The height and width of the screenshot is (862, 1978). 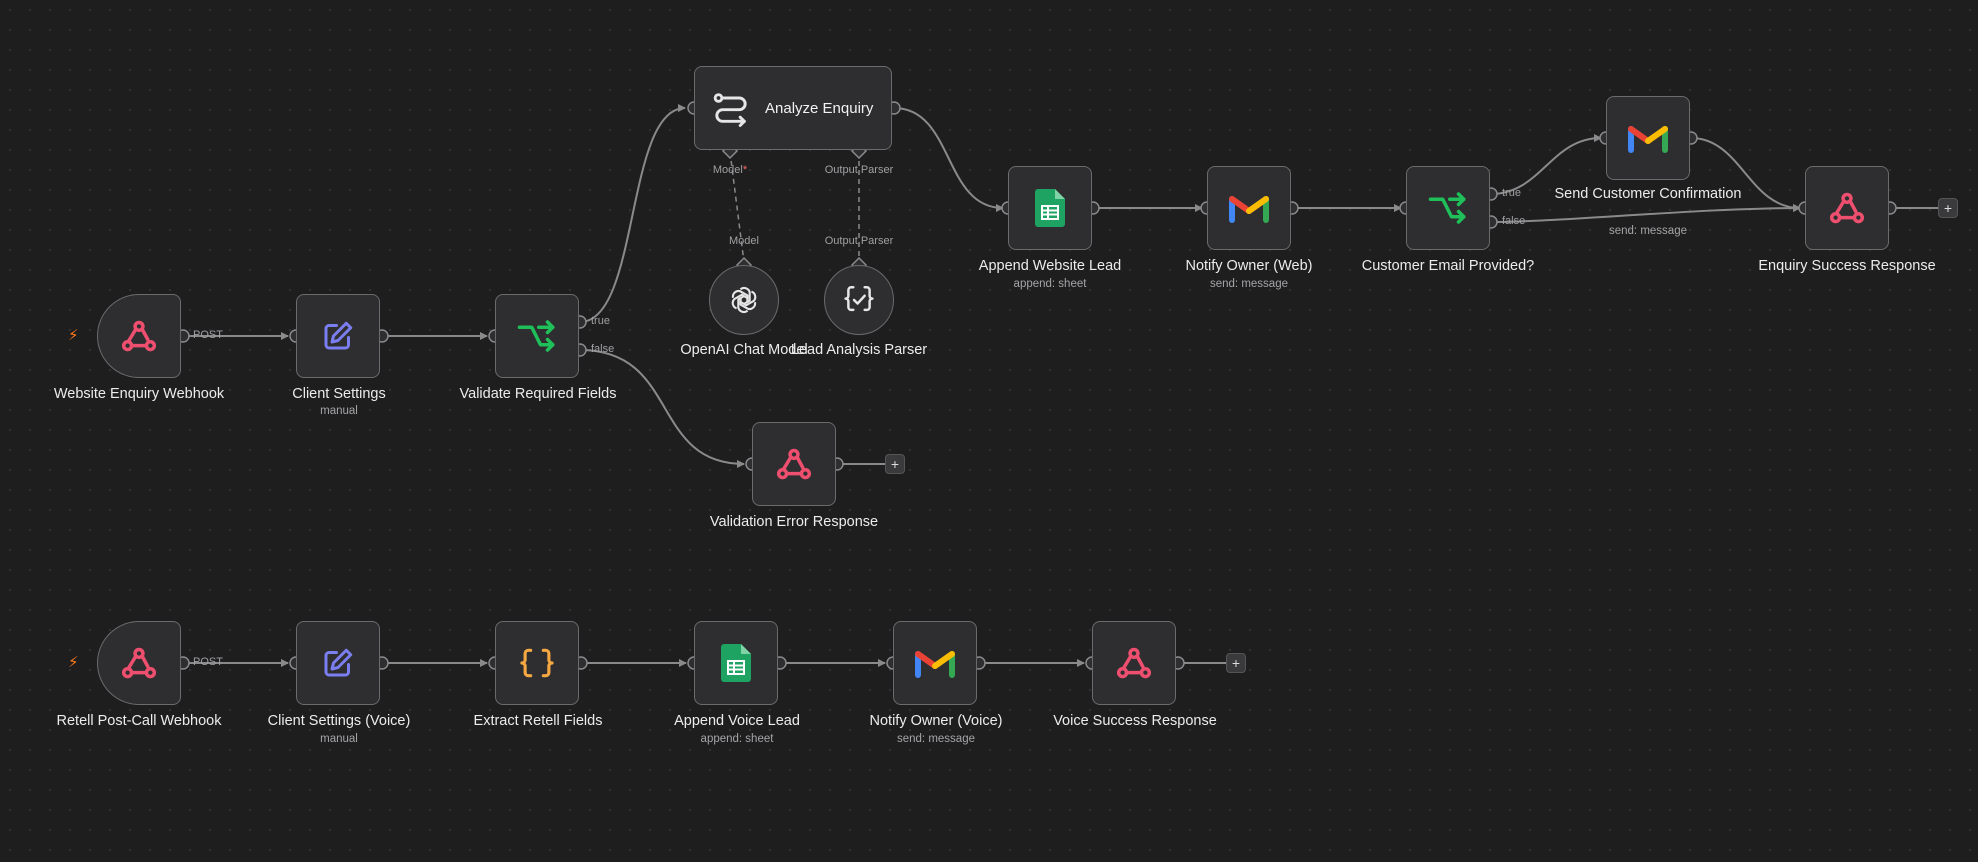 I want to click on append-voice-lead-node, so click(x=736, y=663).